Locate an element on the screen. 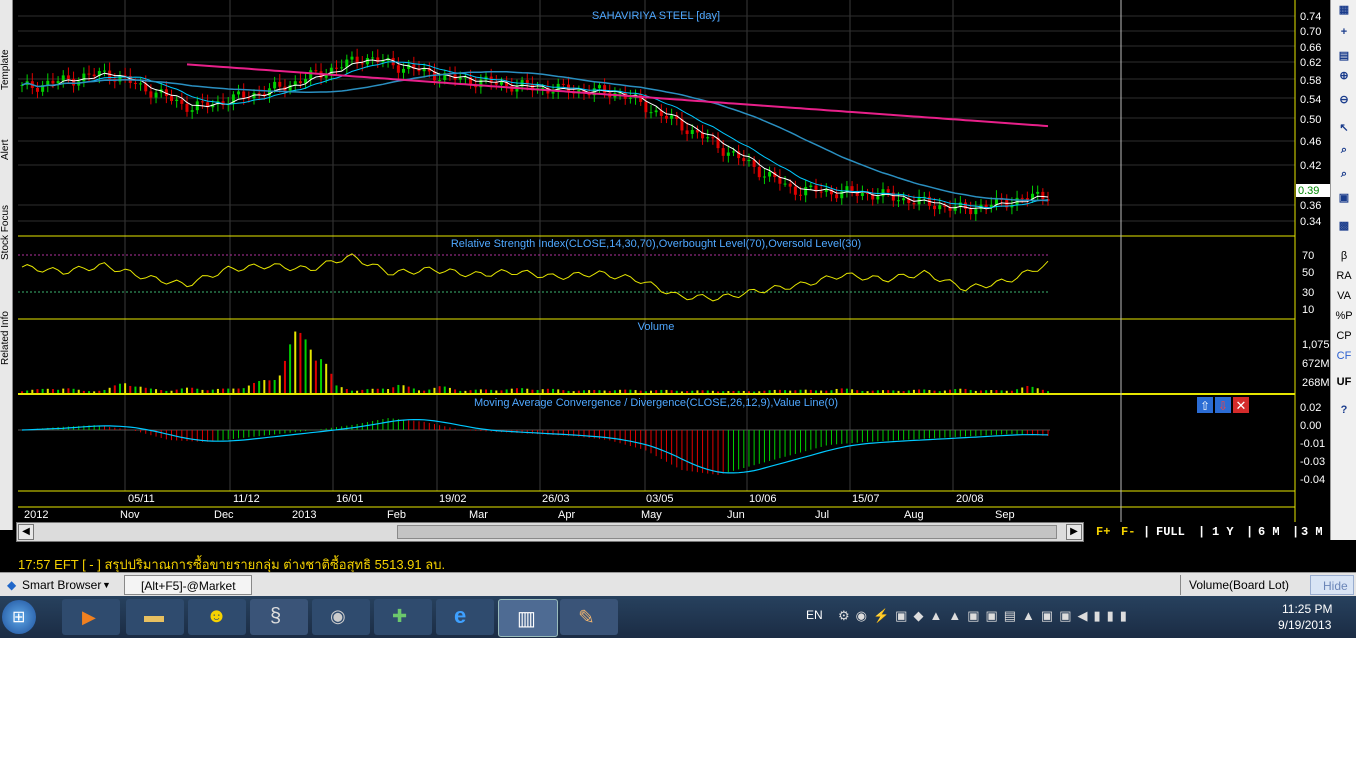 The image size is (1366, 768). range-bar: F+ F- | FULL | 1 Y | 6 M | 3 M is located at coordinates (1209, 532).